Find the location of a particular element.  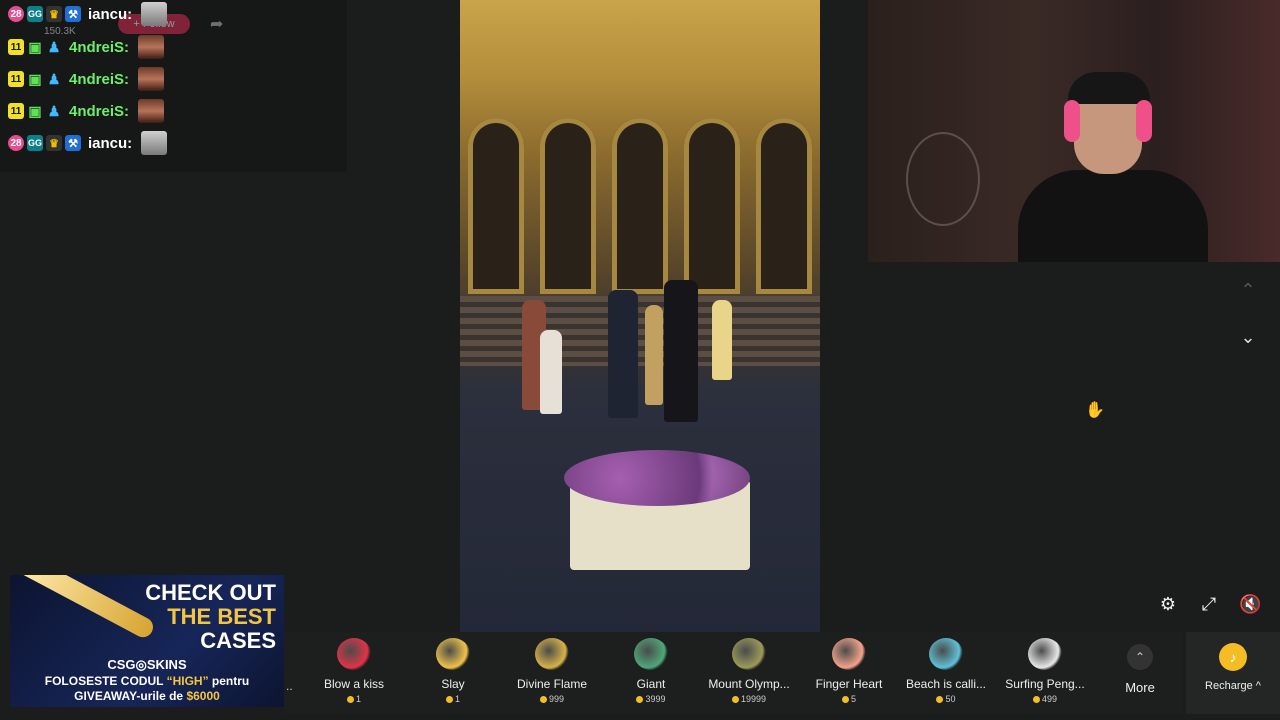

settings-icon: ⚙ is located at coordinates (1168, 604).